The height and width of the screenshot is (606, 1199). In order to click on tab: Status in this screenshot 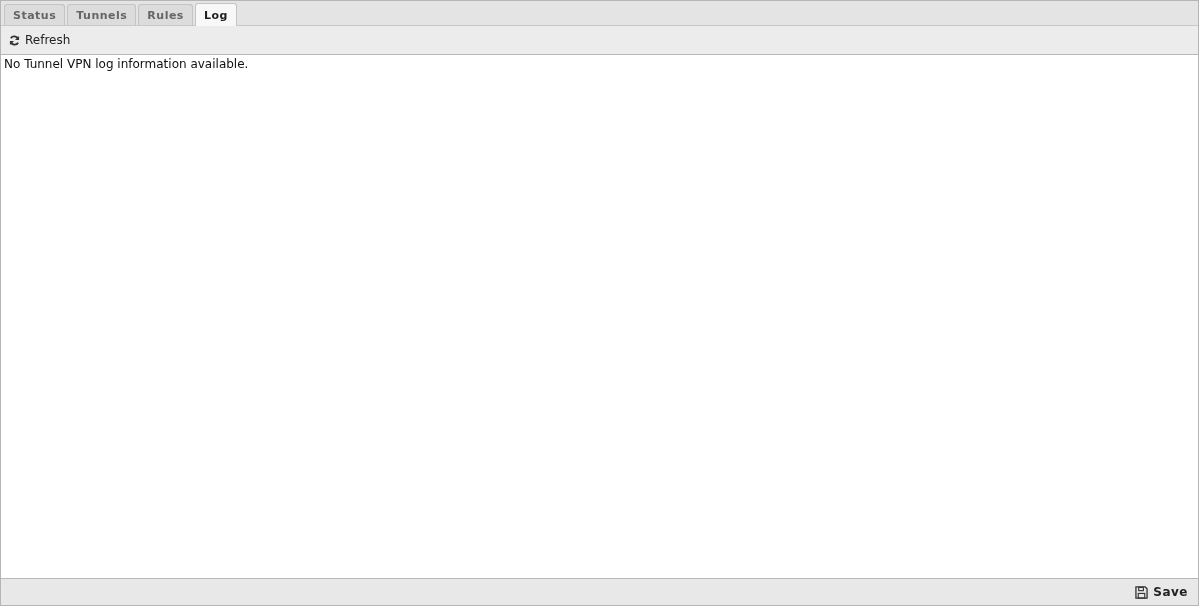, I will do `click(35, 14)`.